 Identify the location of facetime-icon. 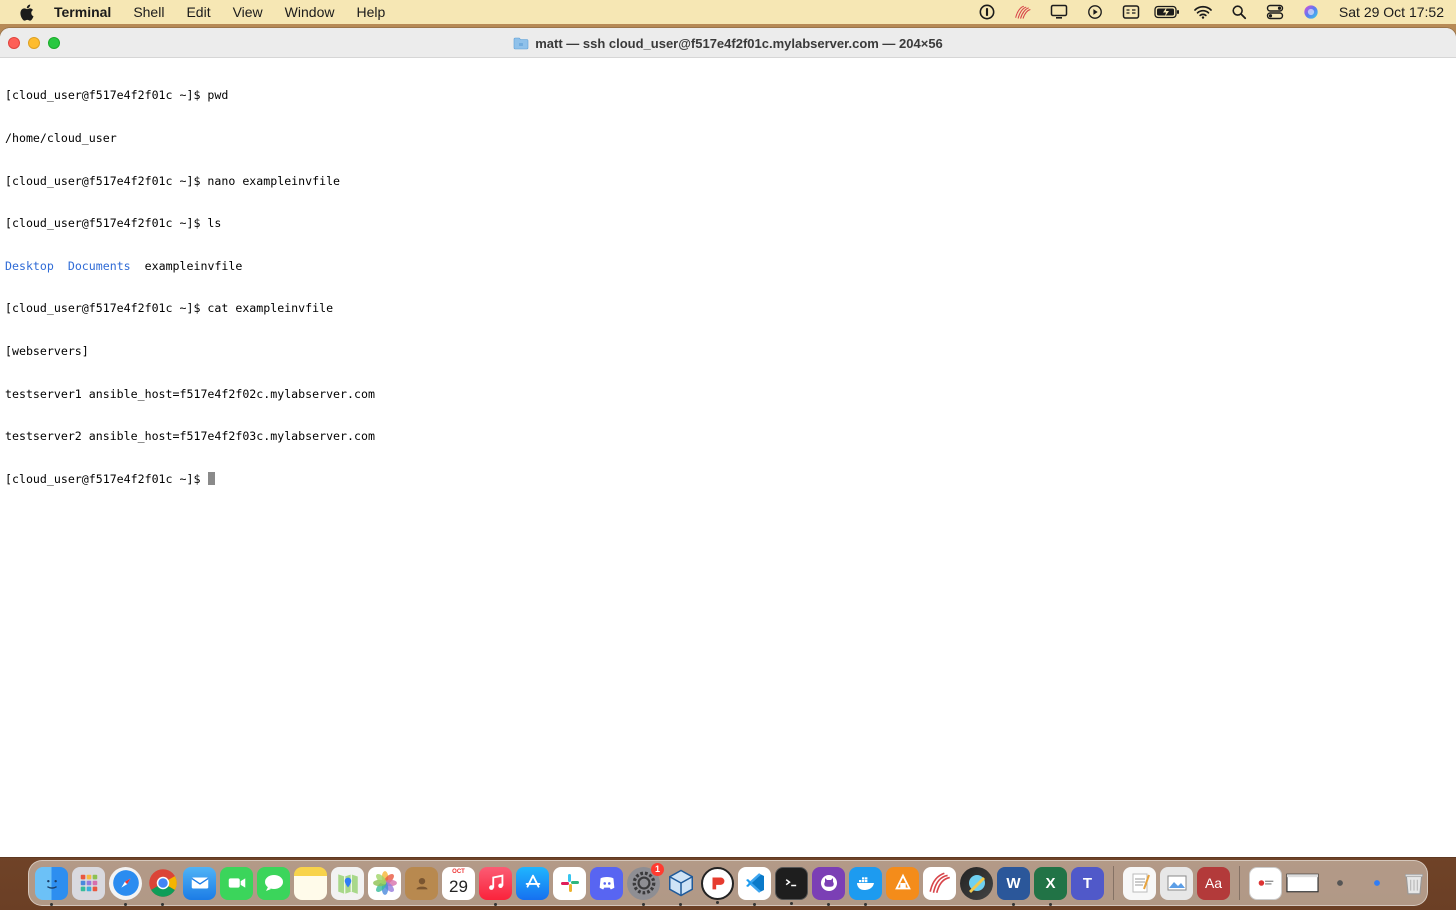
(236, 883).